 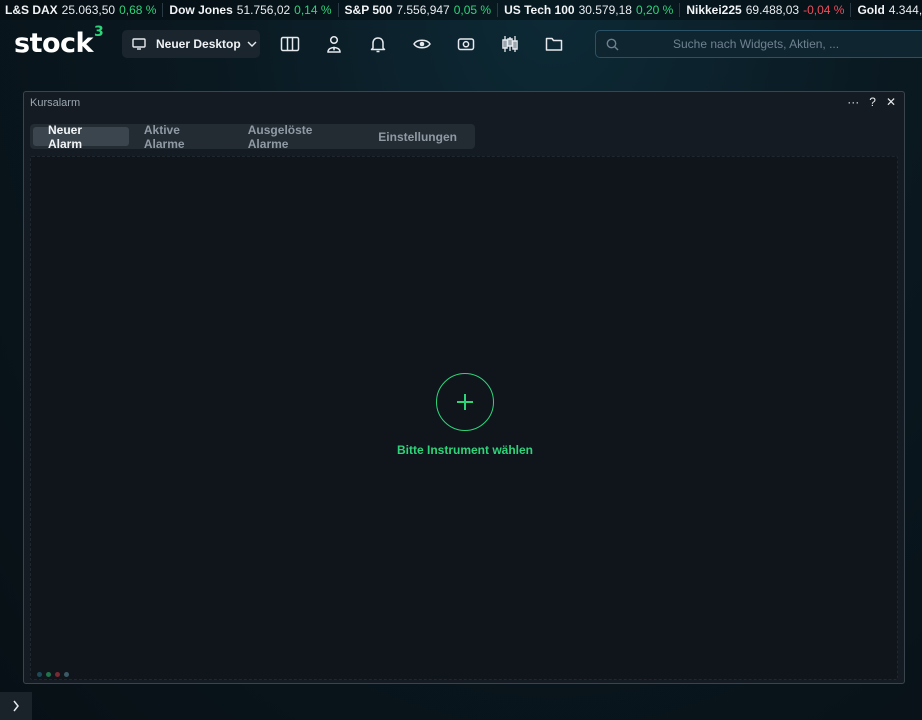 I want to click on search-input, so click(x=793, y=44).